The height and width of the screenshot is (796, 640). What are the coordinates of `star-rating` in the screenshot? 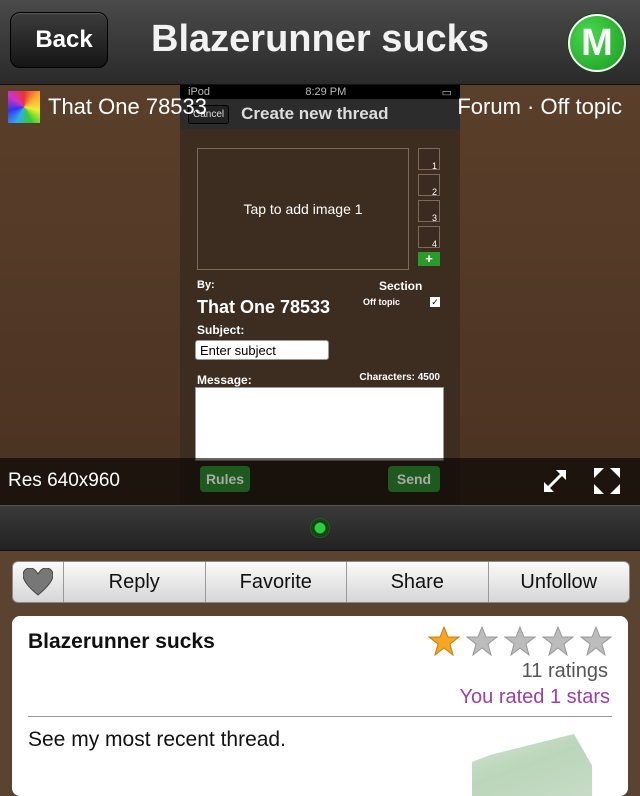 It's located at (520, 641).